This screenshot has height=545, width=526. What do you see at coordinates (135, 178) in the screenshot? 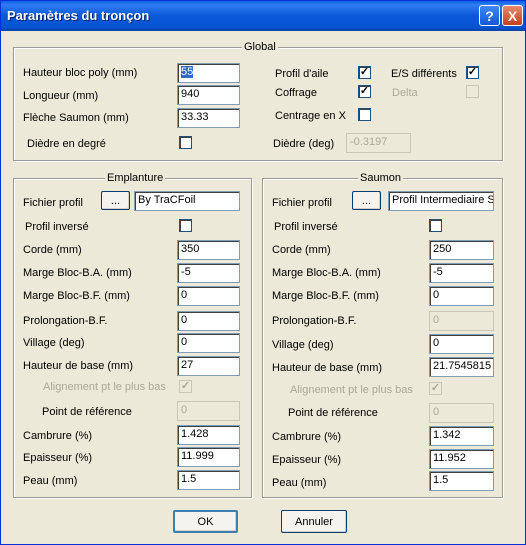
I see `emplanture-legend: Emplanture` at bounding box center [135, 178].